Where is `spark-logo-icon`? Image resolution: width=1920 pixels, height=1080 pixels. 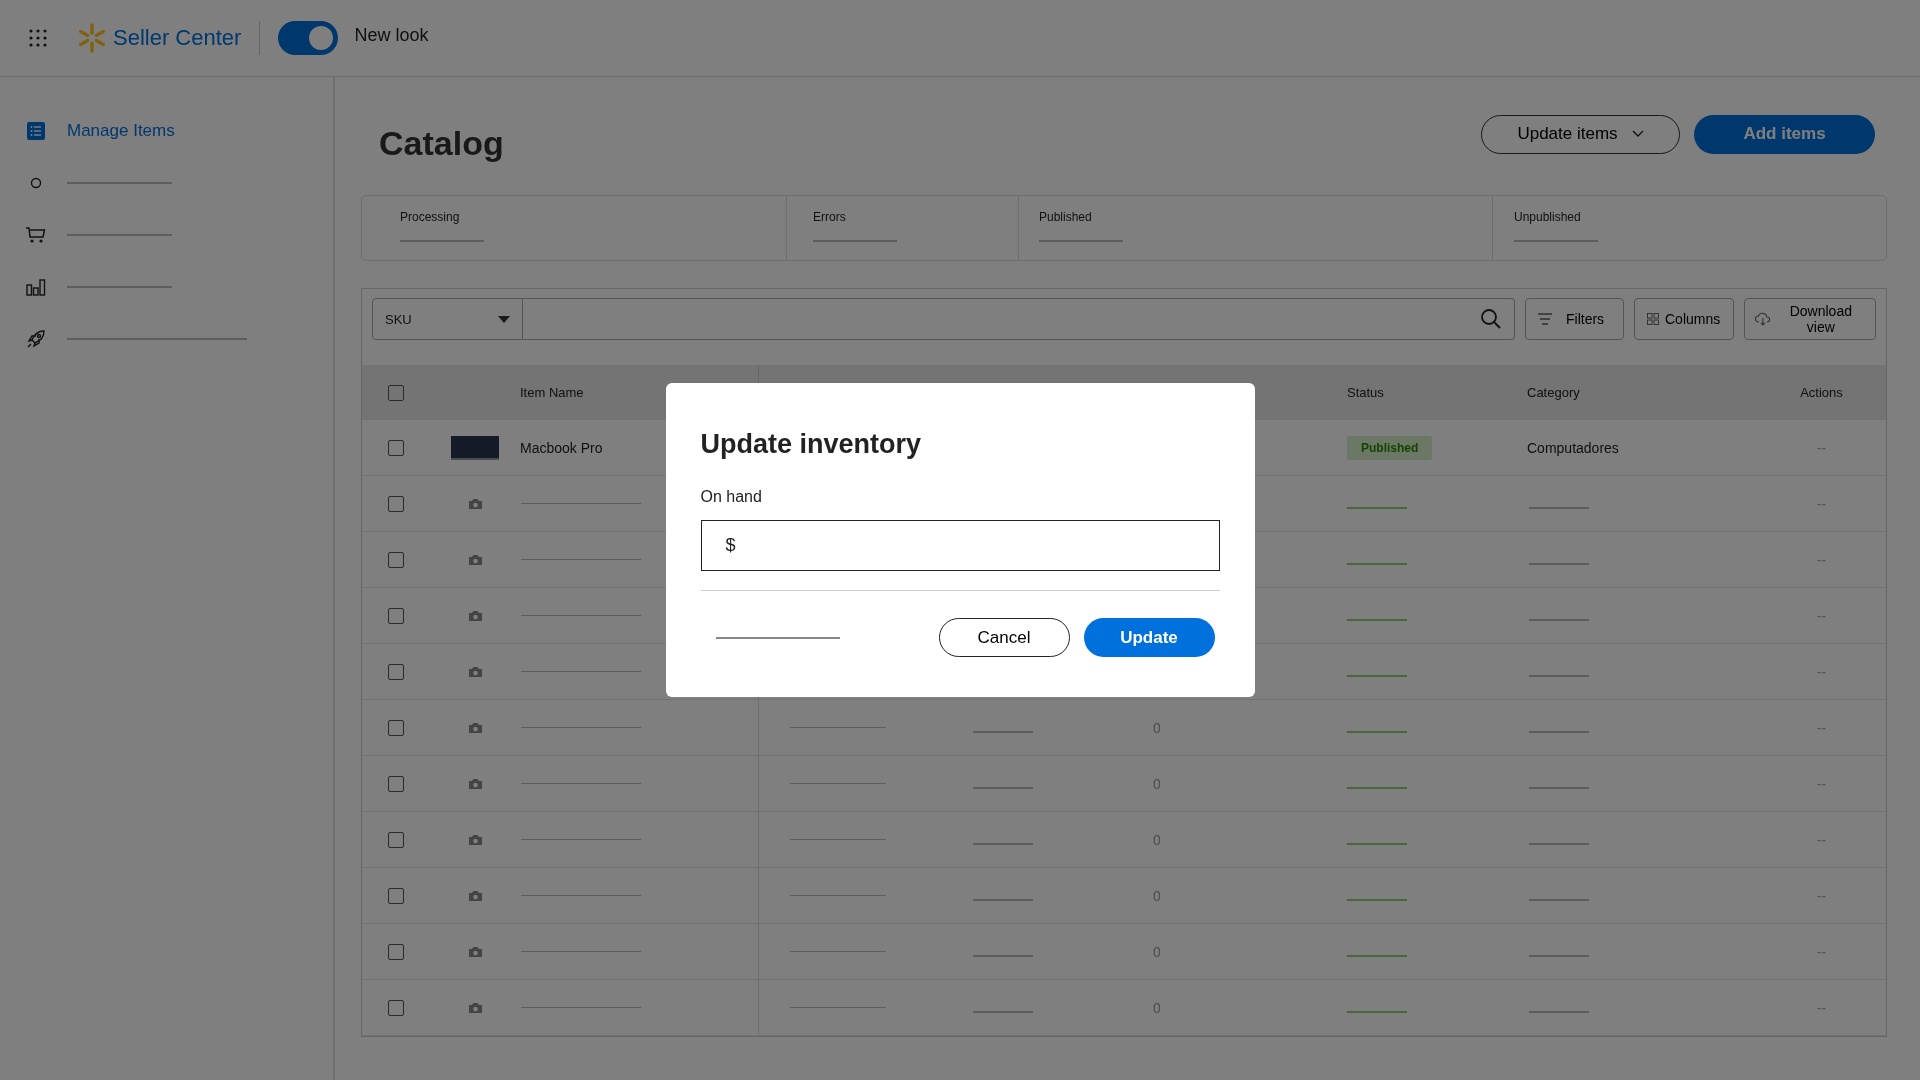 spark-logo-icon is located at coordinates (92, 38).